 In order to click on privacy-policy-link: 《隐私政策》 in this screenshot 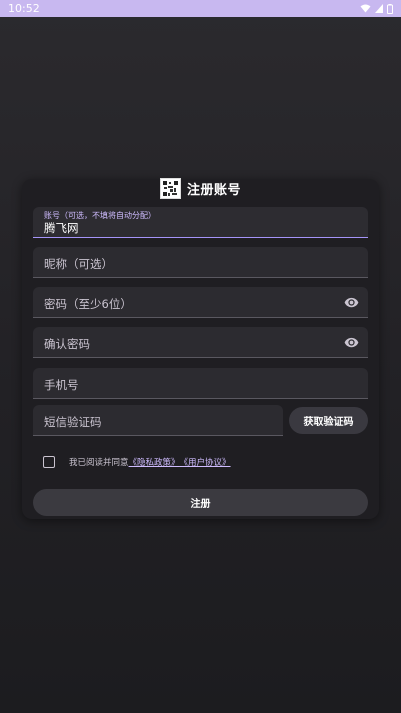, I will do `click(154, 462)`.